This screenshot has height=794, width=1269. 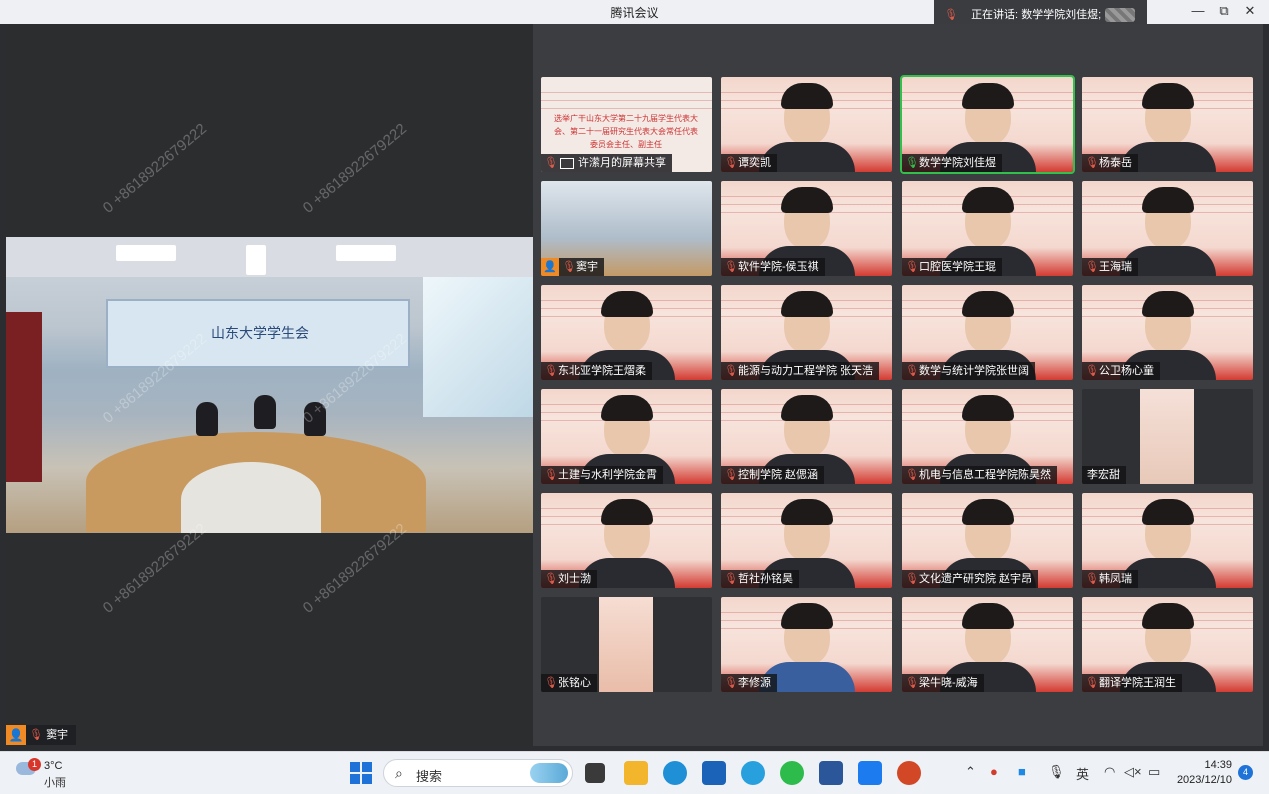 What do you see at coordinates (987, 124) in the screenshot?
I see `participant-tile-speaking: 🎙数学学院刘佳煜` at bounding box center [987, 124].